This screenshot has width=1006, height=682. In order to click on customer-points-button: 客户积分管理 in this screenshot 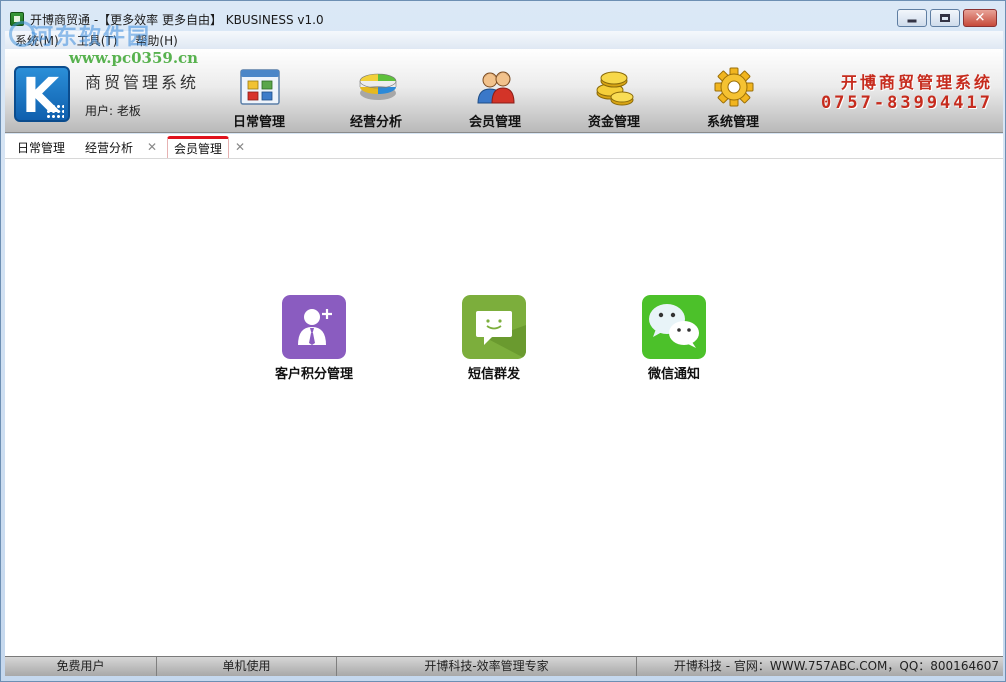, I will do `click(314, 340)`.